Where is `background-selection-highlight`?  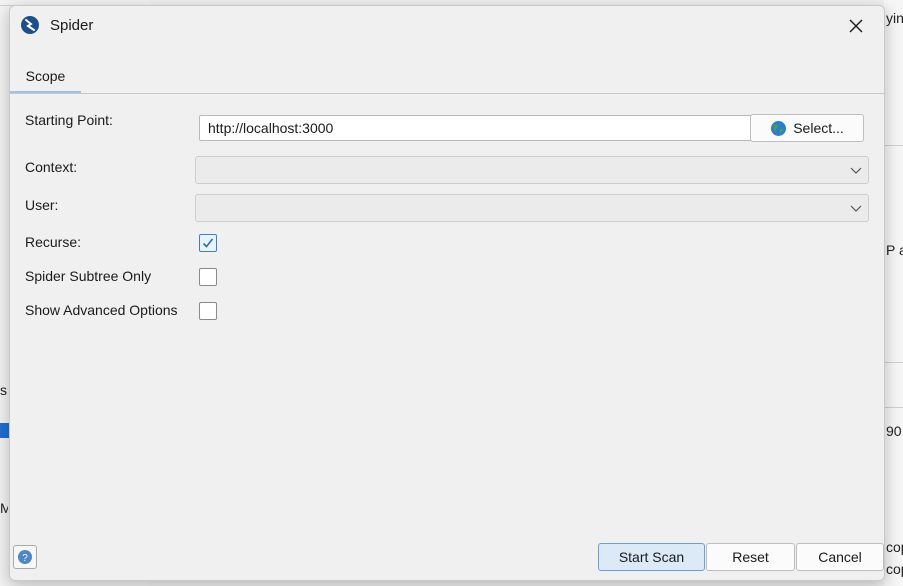
background-selection-highlight is located at coordinates (4, 430).